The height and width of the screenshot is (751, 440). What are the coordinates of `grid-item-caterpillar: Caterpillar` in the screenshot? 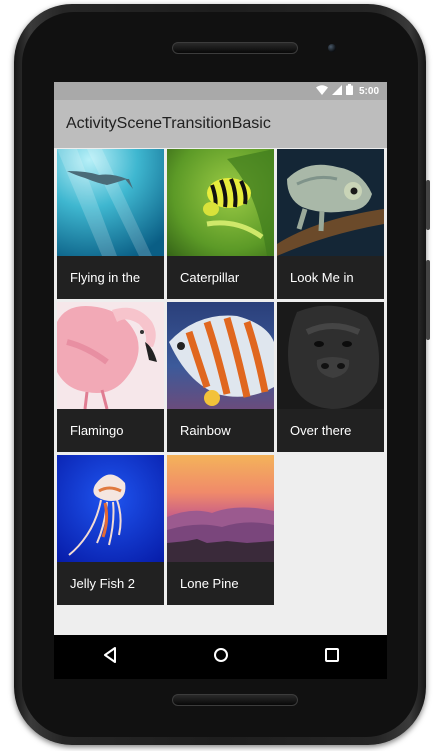 It's located at (220, 224).